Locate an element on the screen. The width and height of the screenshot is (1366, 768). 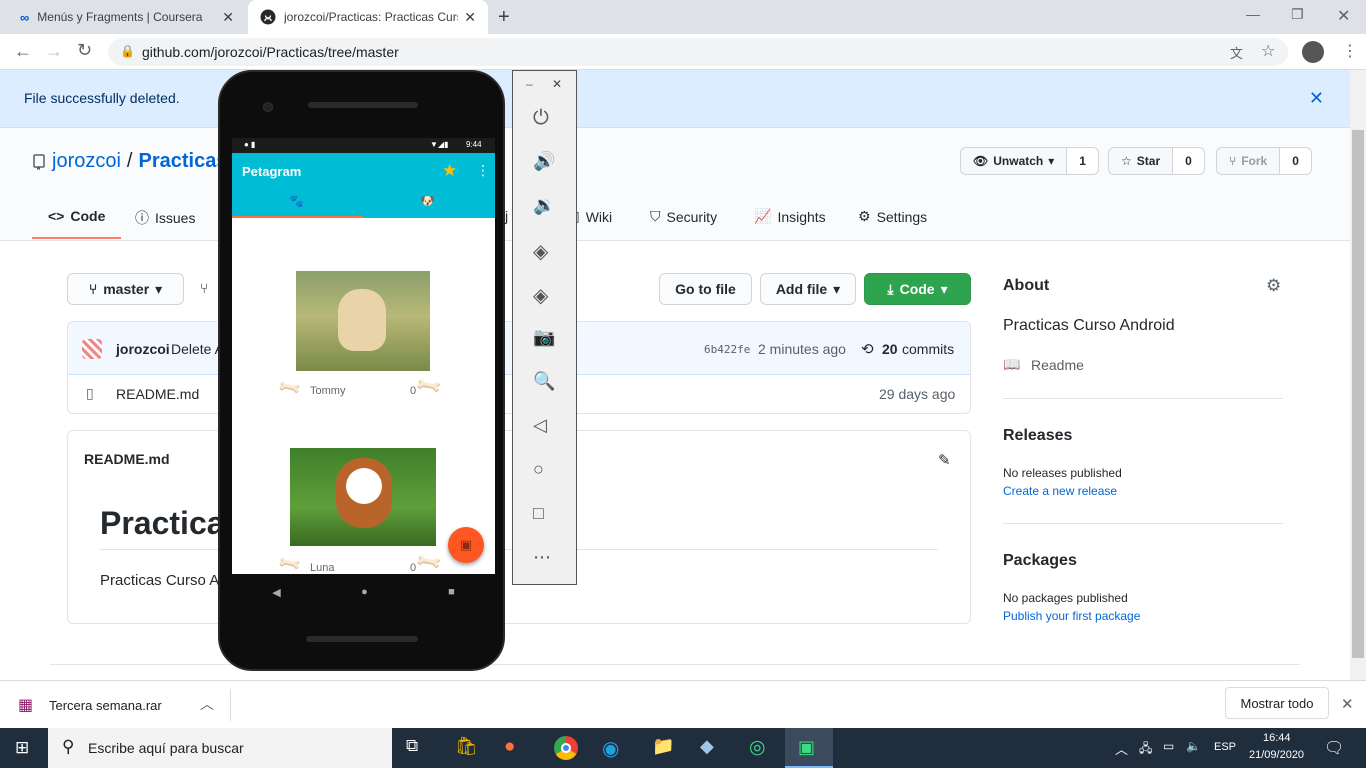
tab-settings: ⚙ Settings is located at coordinates (892, 216).